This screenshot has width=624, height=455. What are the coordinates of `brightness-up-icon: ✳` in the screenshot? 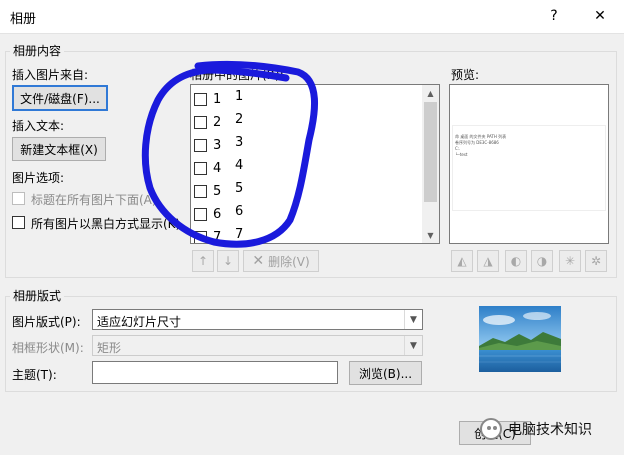 It's located at (570, 261).